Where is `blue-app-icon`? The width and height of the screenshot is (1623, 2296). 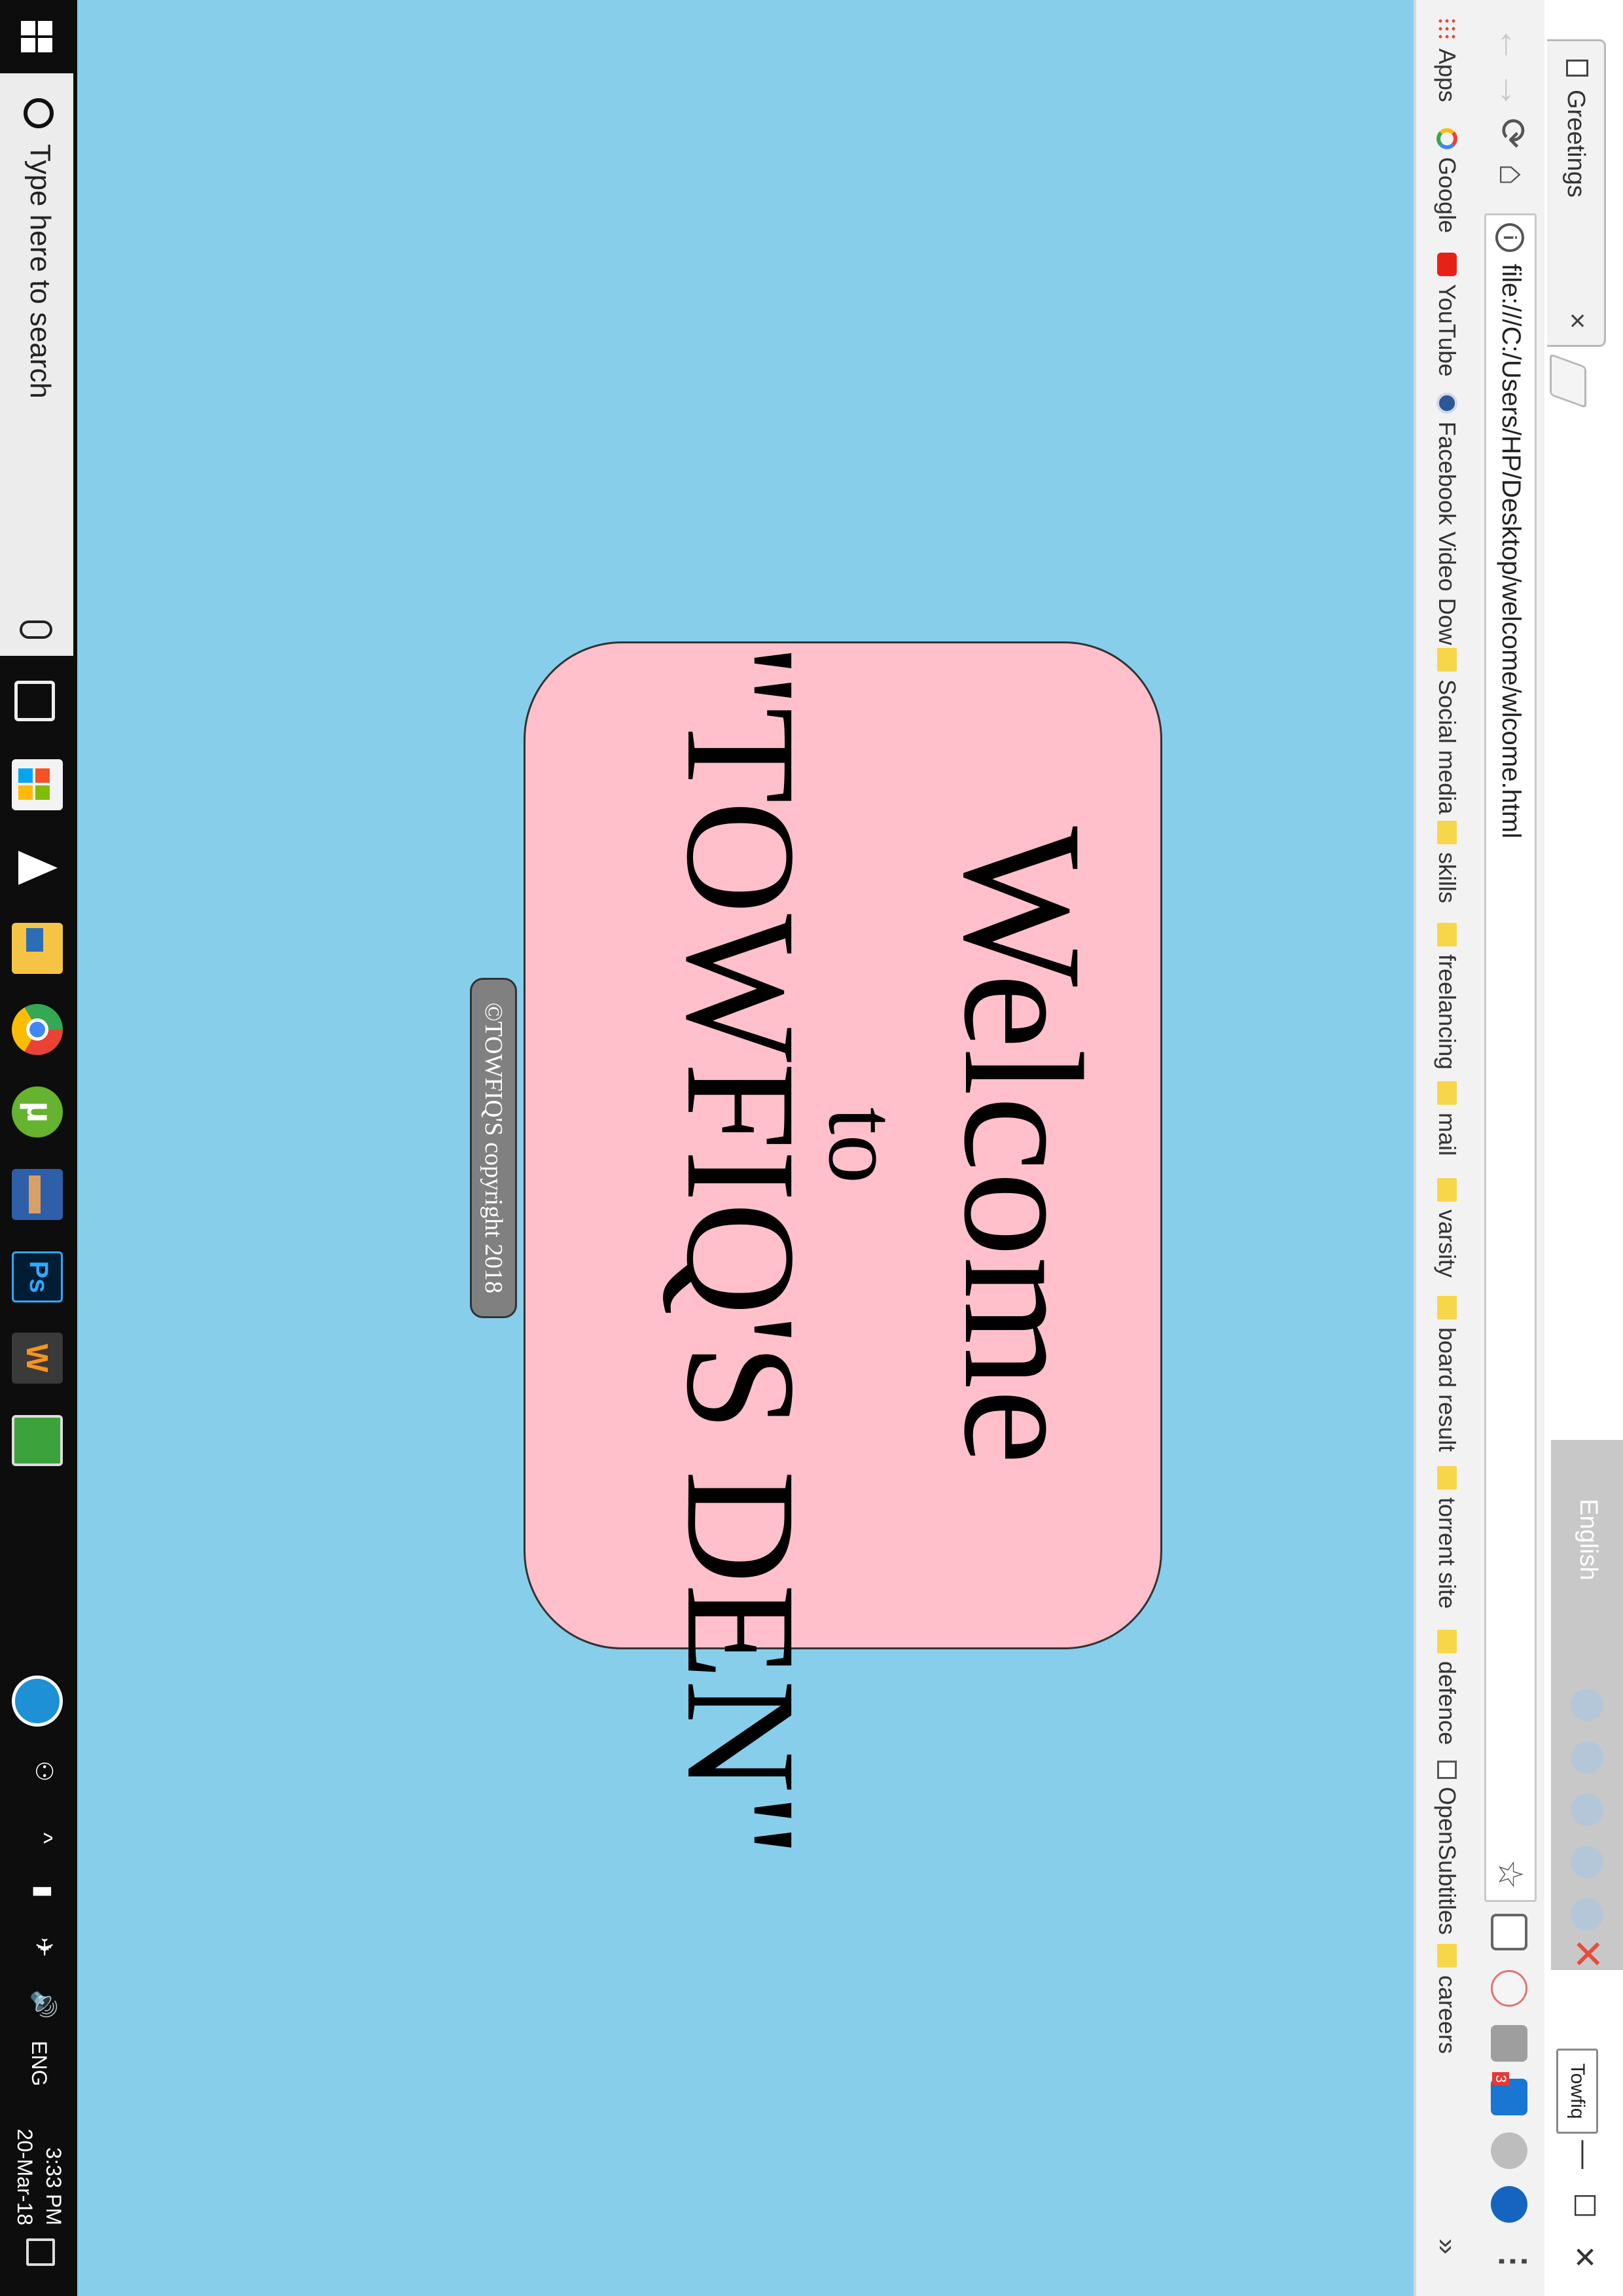 blue-app-icon is located at coordinates (37, 1701).